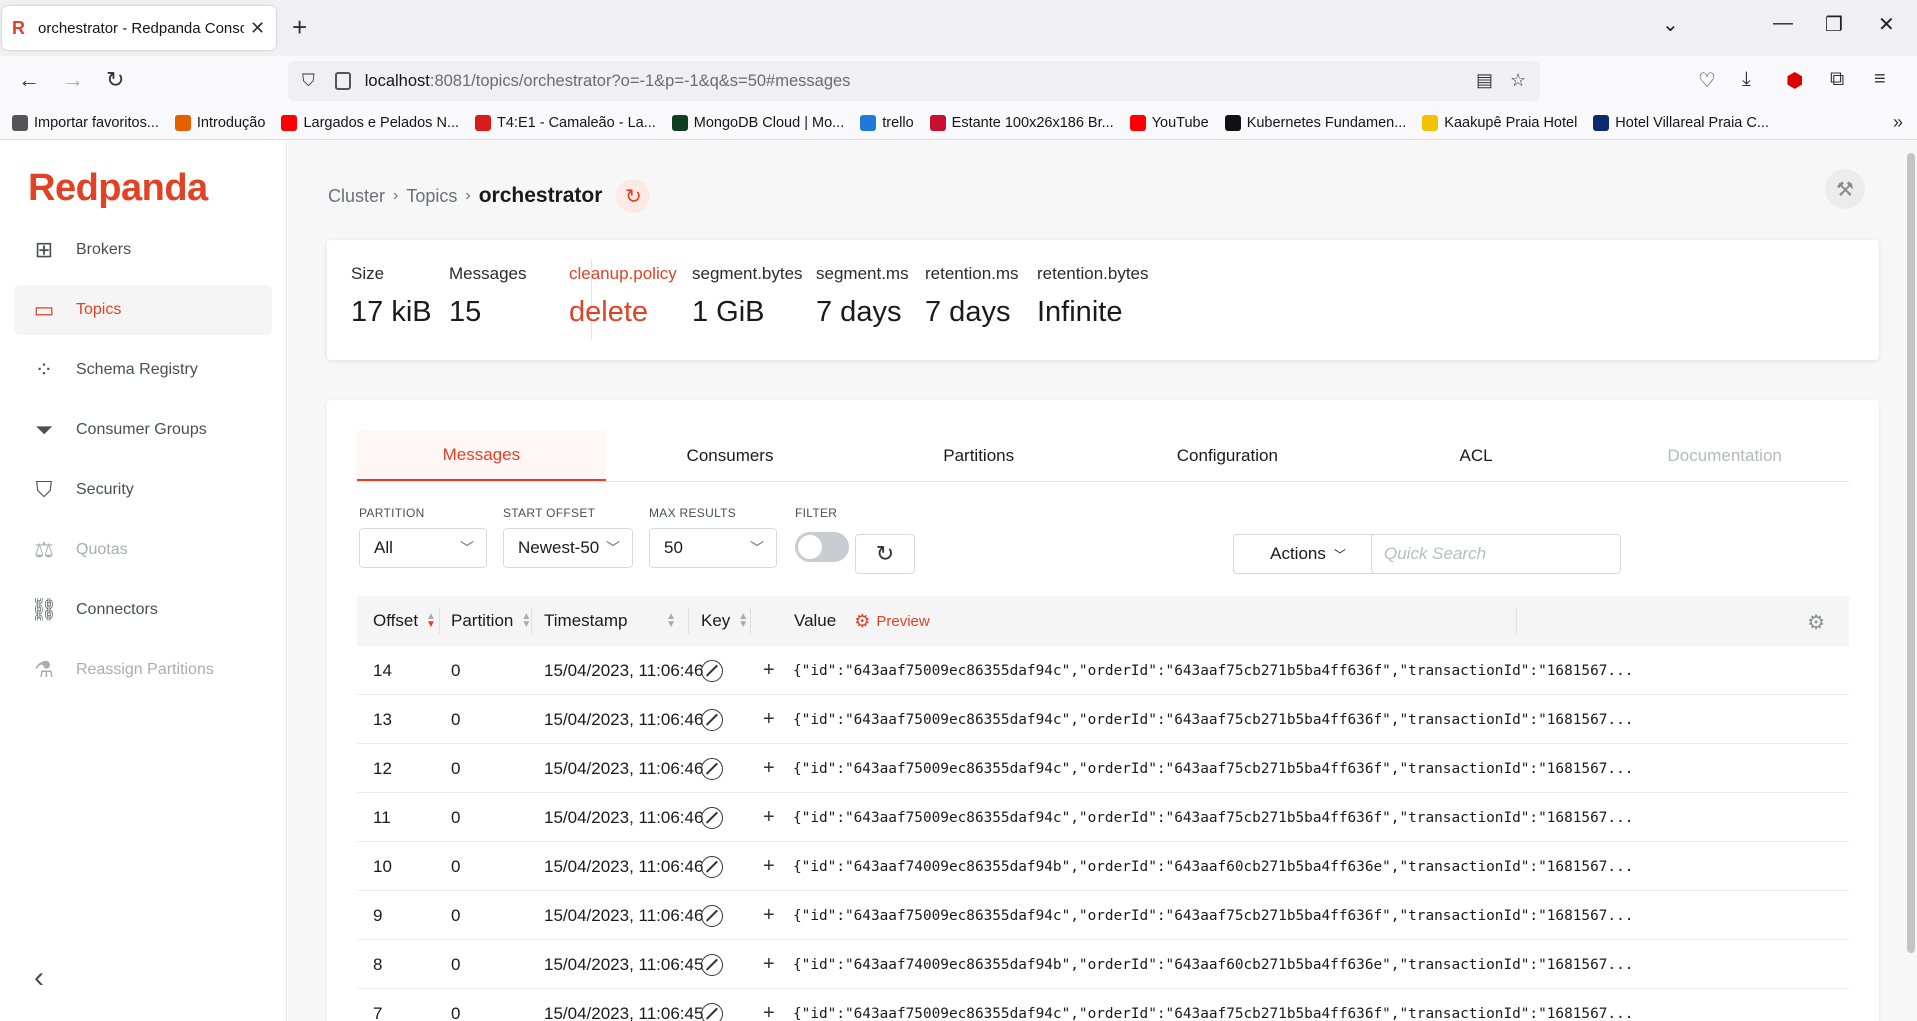  I want to click on max-results-select: 50 ﹀, so click(713, 548).